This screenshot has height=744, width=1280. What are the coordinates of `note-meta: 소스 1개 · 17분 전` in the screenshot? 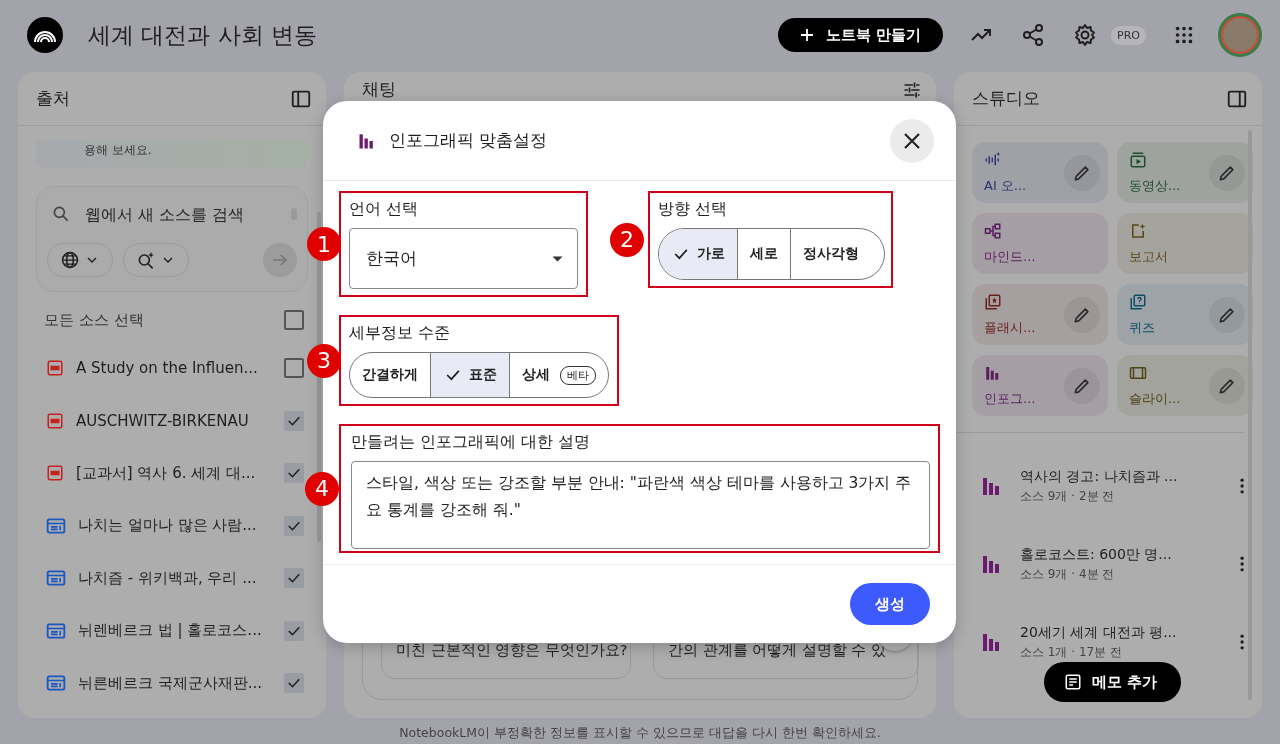 It's located at (1071, 652).